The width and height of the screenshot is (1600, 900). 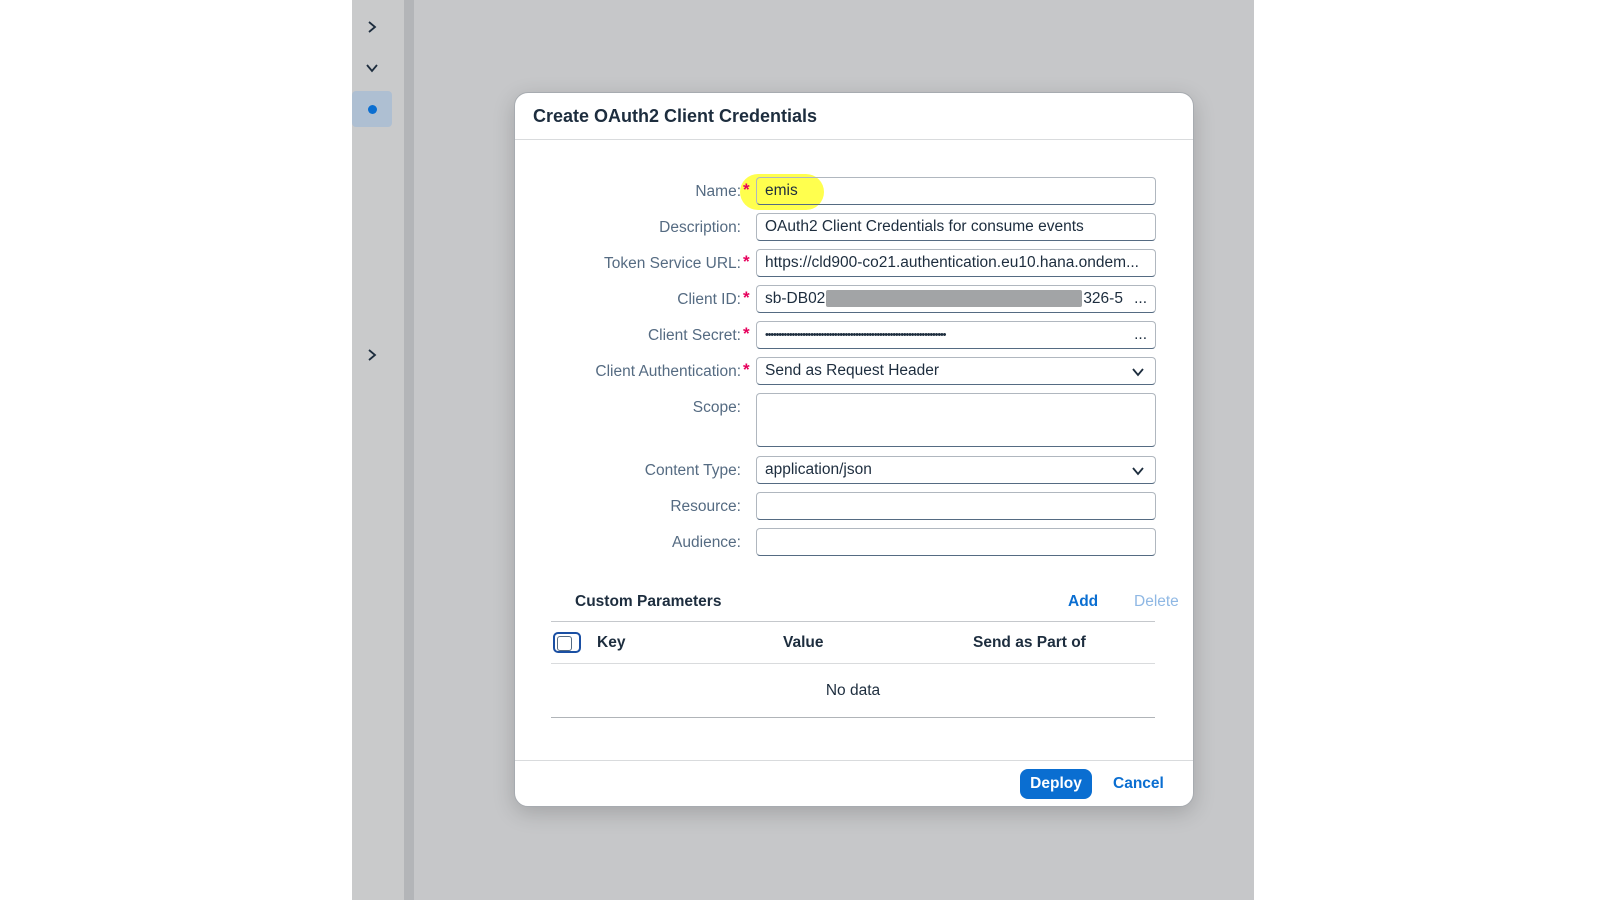 What do you see at coordinates (692, 470) in the screenshot?
I see `content-type-label: Content Type:` at bounding box center [692, 470].